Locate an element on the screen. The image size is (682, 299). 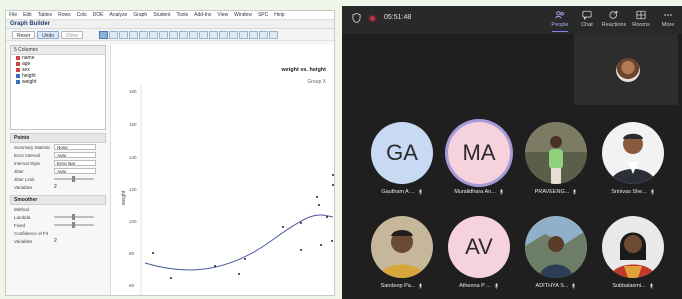
menu-view: View is located at coordinates (222, 15).